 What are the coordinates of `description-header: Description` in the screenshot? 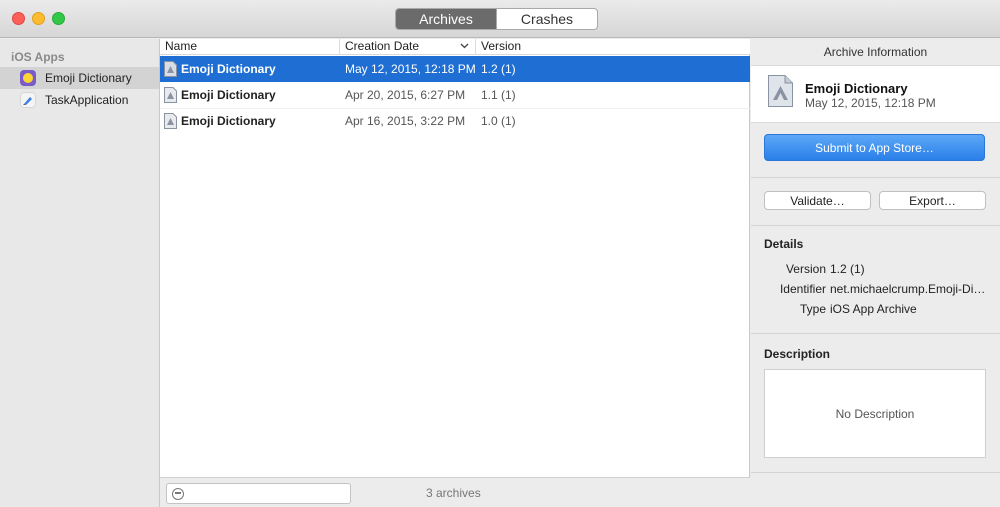 It's located at (797, 354).